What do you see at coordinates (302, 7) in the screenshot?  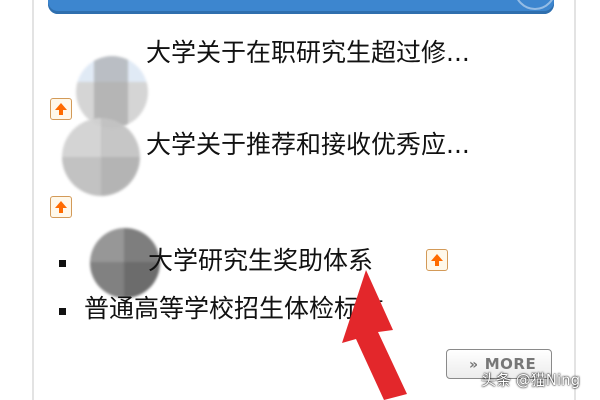 I see `blue-header-tab` at bounding box center [302, 7].